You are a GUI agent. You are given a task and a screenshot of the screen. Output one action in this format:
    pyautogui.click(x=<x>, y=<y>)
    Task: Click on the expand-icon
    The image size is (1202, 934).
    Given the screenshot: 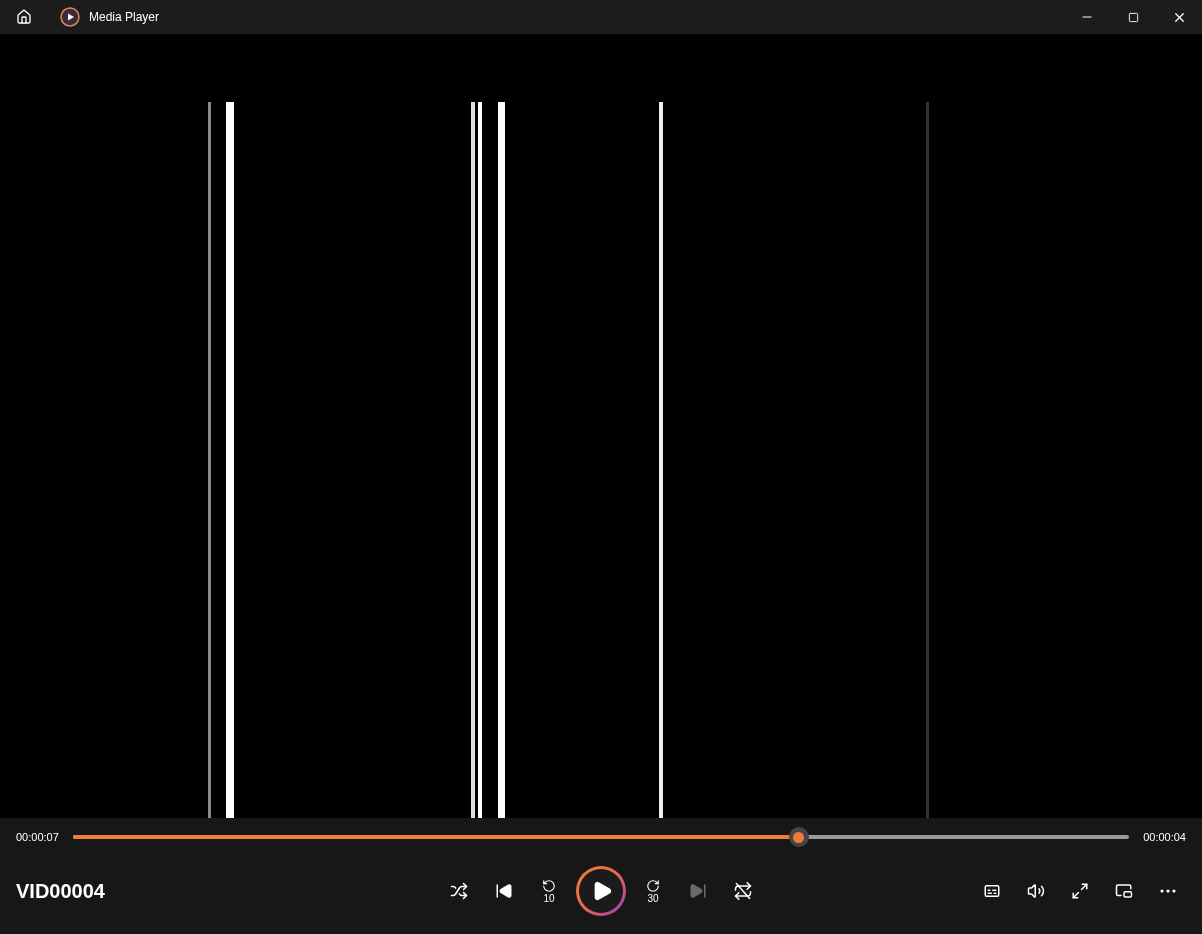 What is the action you would take?
    pyautogui.click(x=1080, y=891)
    